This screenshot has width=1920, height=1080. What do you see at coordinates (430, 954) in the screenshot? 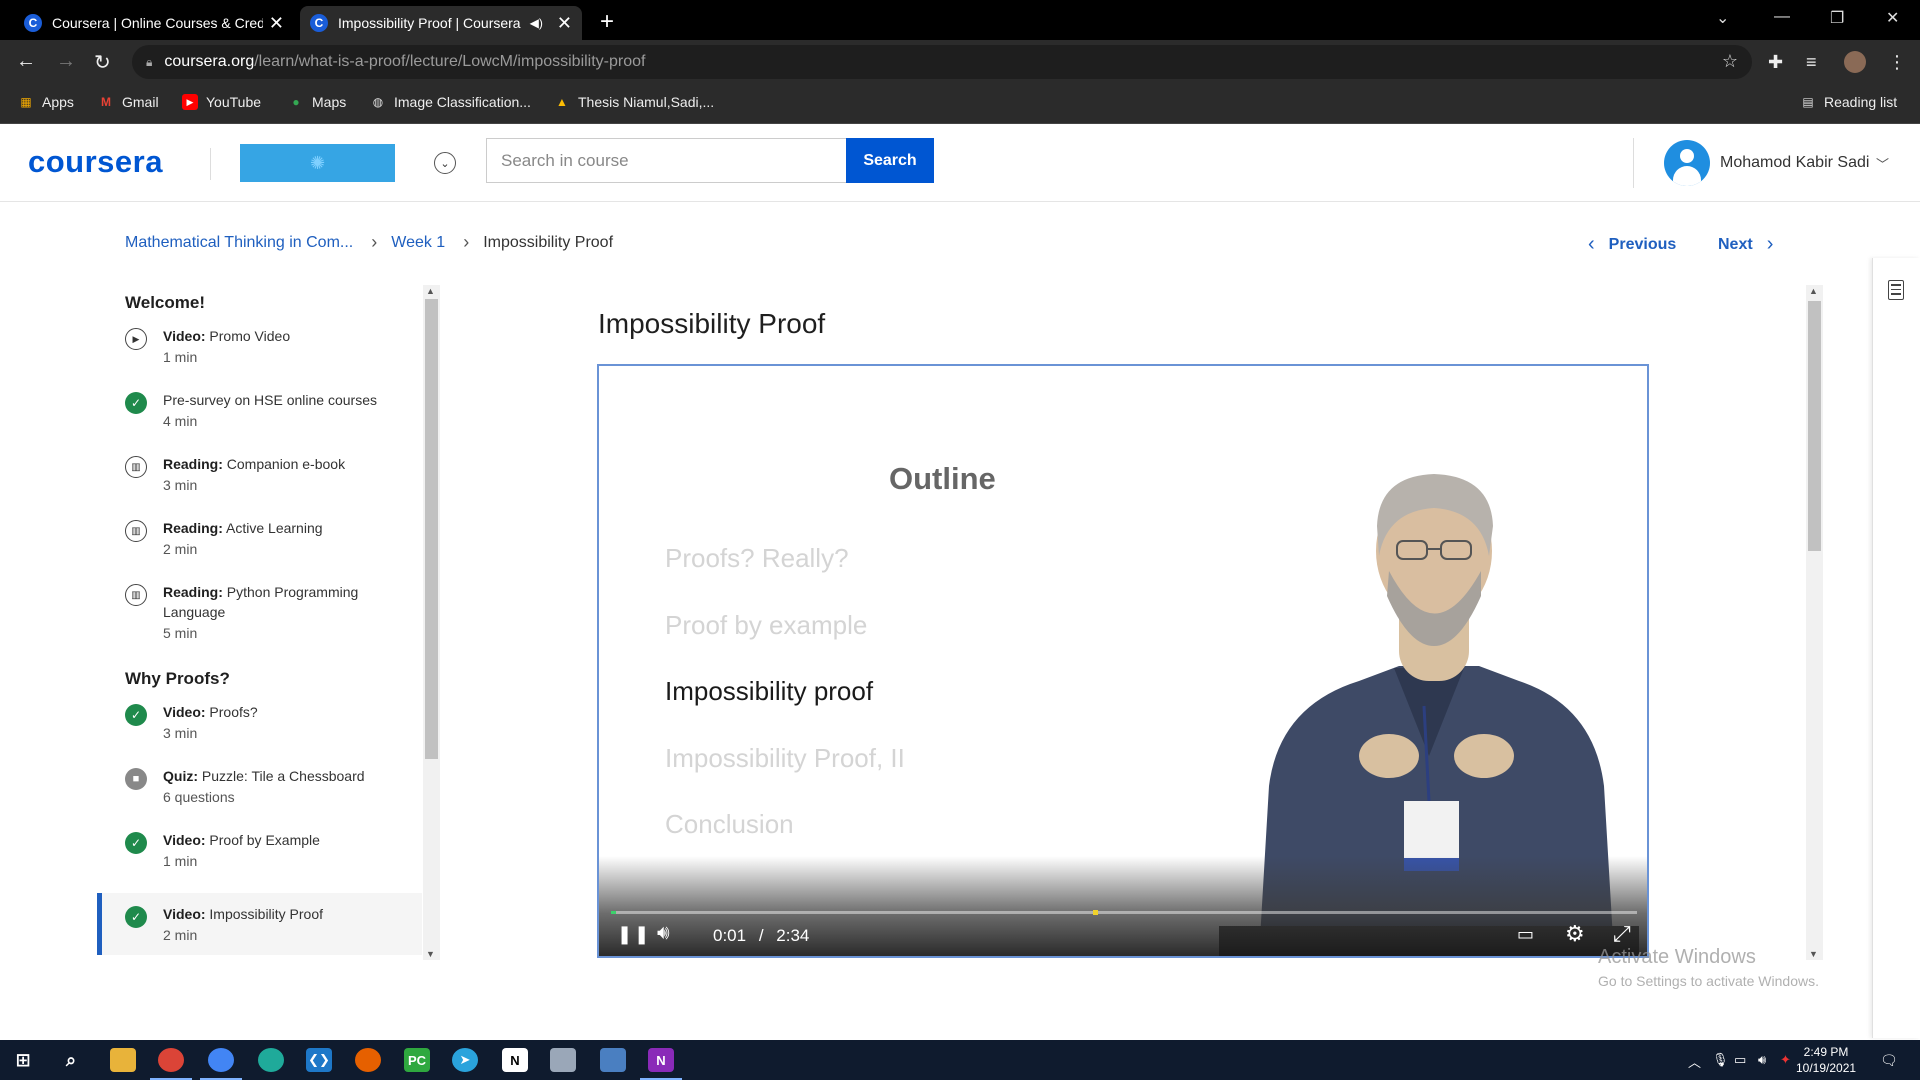
I see `scroll-down-arrow-icon: ▼` at bounding box center [430, 954].